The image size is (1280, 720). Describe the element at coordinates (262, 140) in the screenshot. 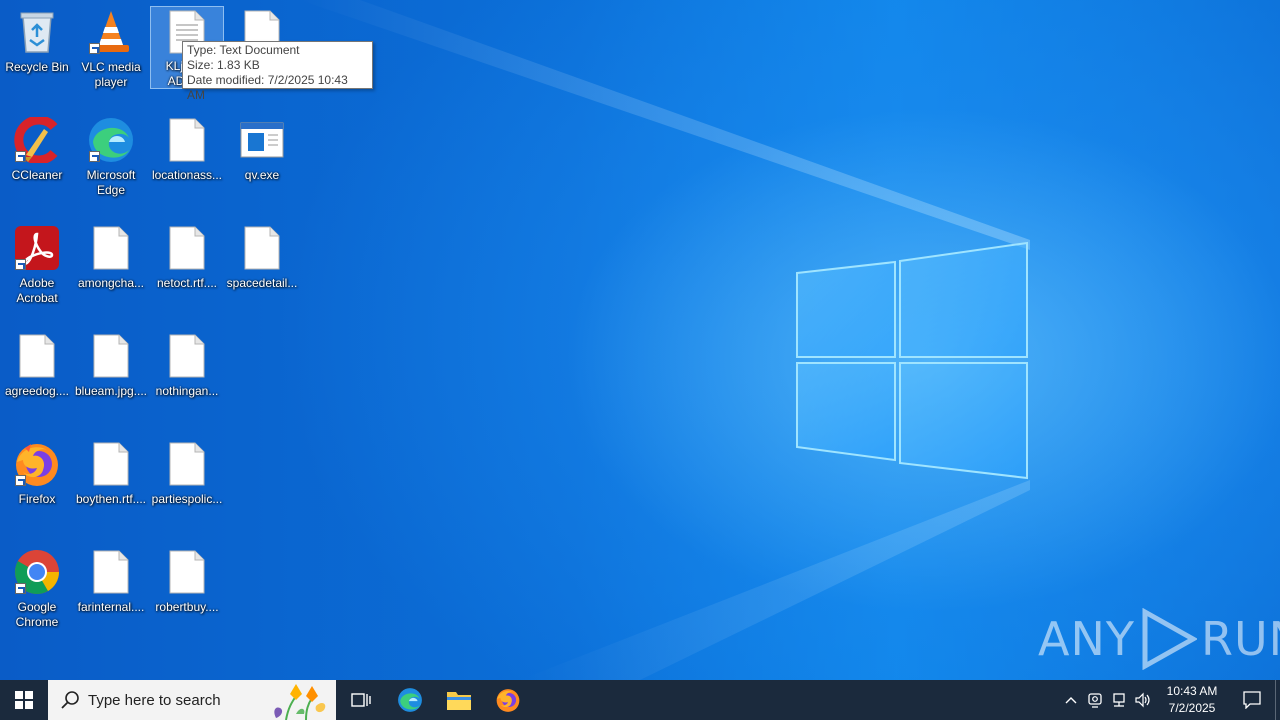

I see `application-window-icon` at that location.